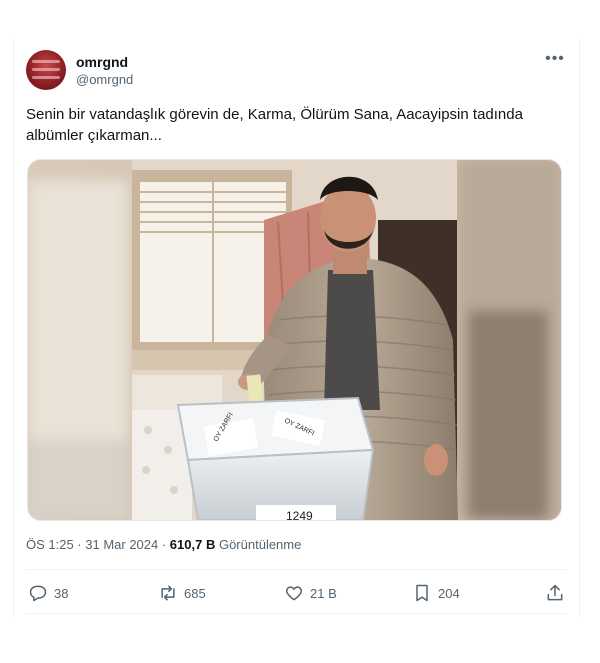 This screenshot has width=600, height=663. Describe the element at coordinates (436, 593) in the screenshot. I see `bookmark-button: 204` at that location.